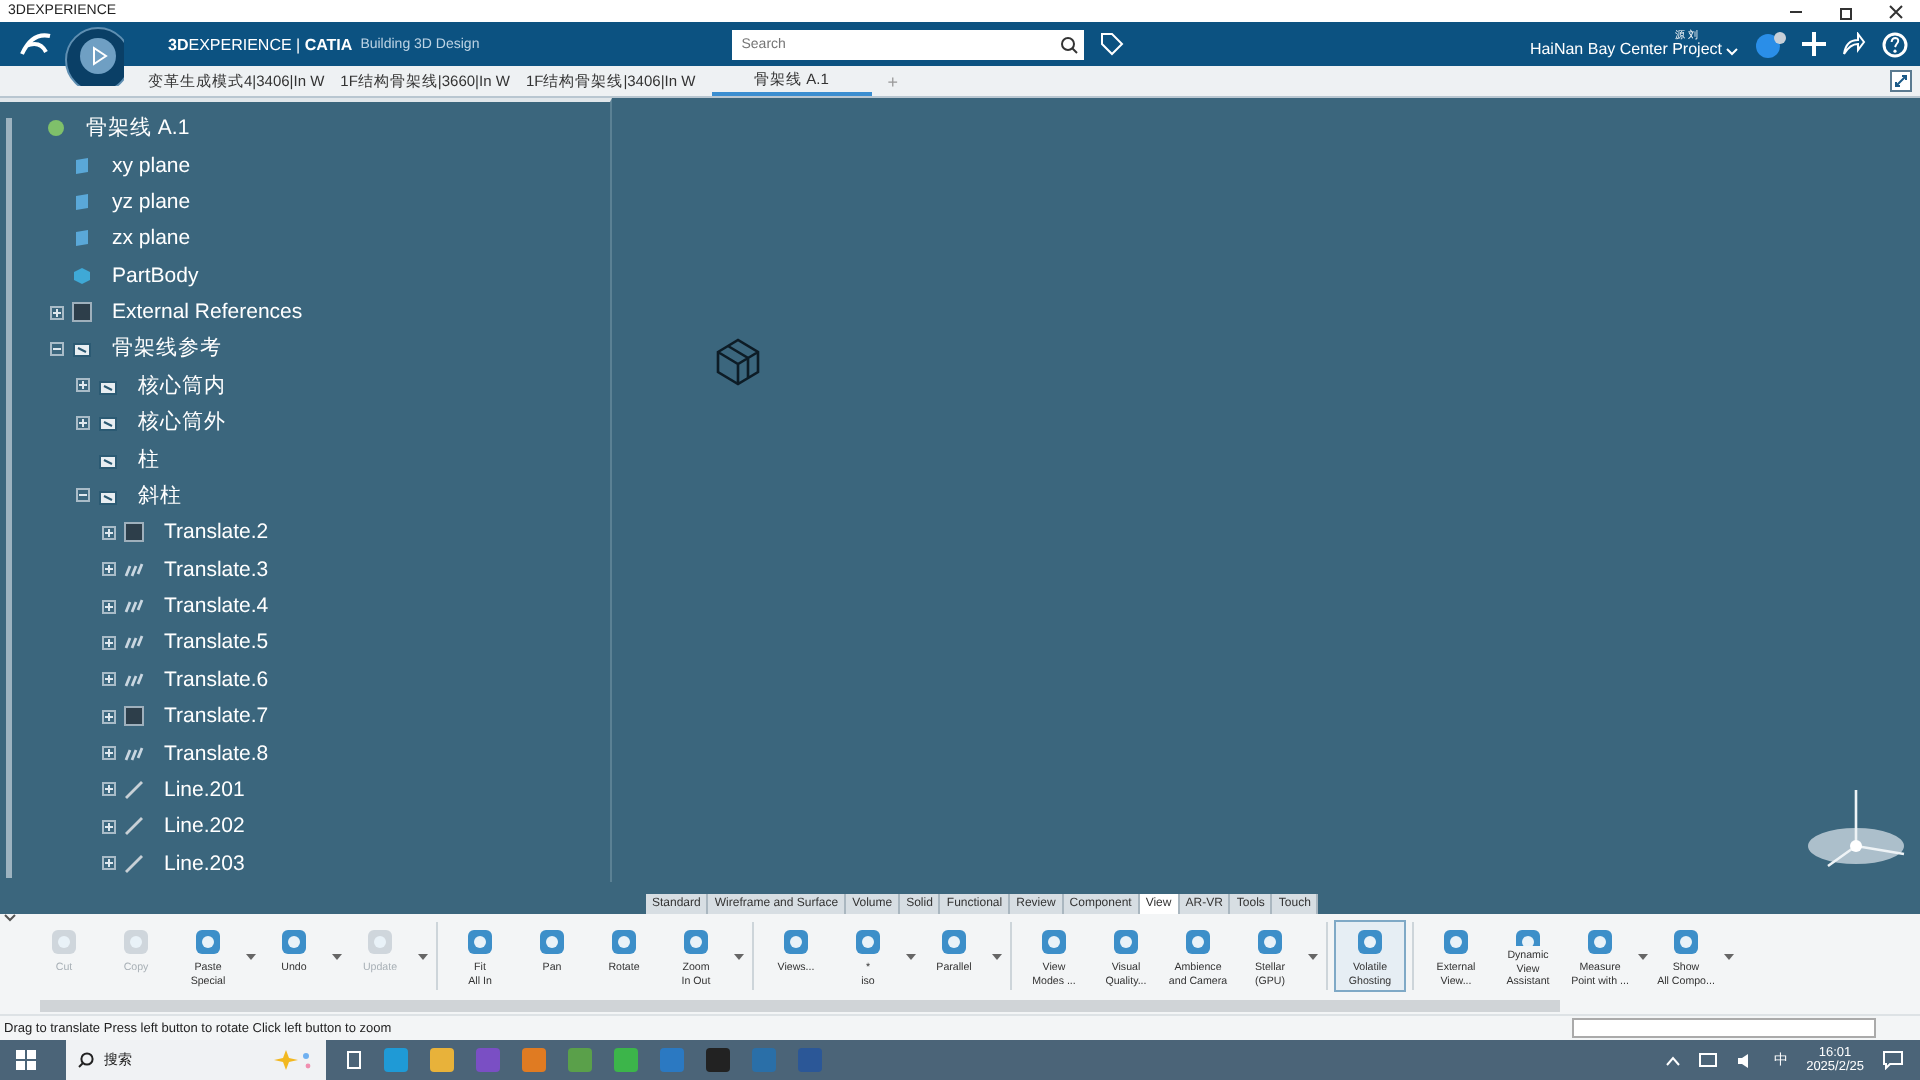 This screenshot has height=1080, width=1920. I want to click on close-icon, so click(1896, 11).